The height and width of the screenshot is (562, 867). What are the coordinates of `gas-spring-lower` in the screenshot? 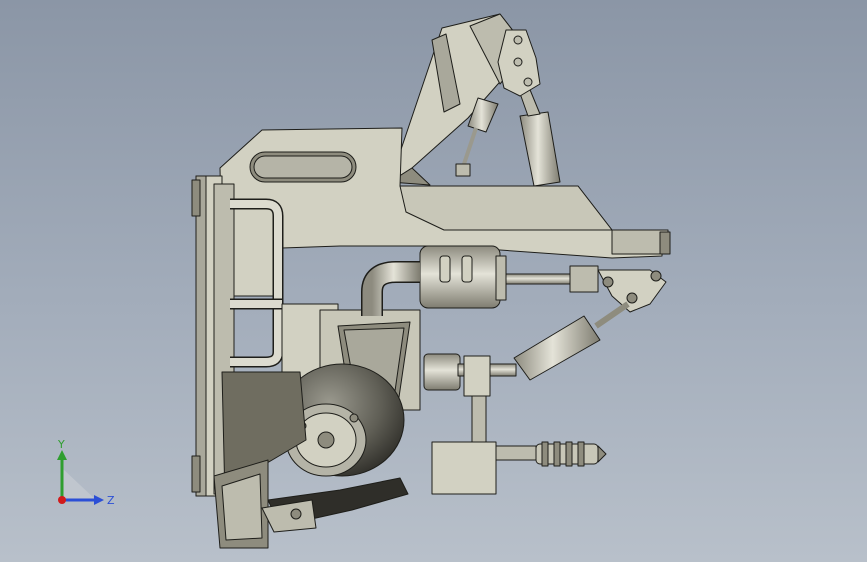 It's located at (571, 341).